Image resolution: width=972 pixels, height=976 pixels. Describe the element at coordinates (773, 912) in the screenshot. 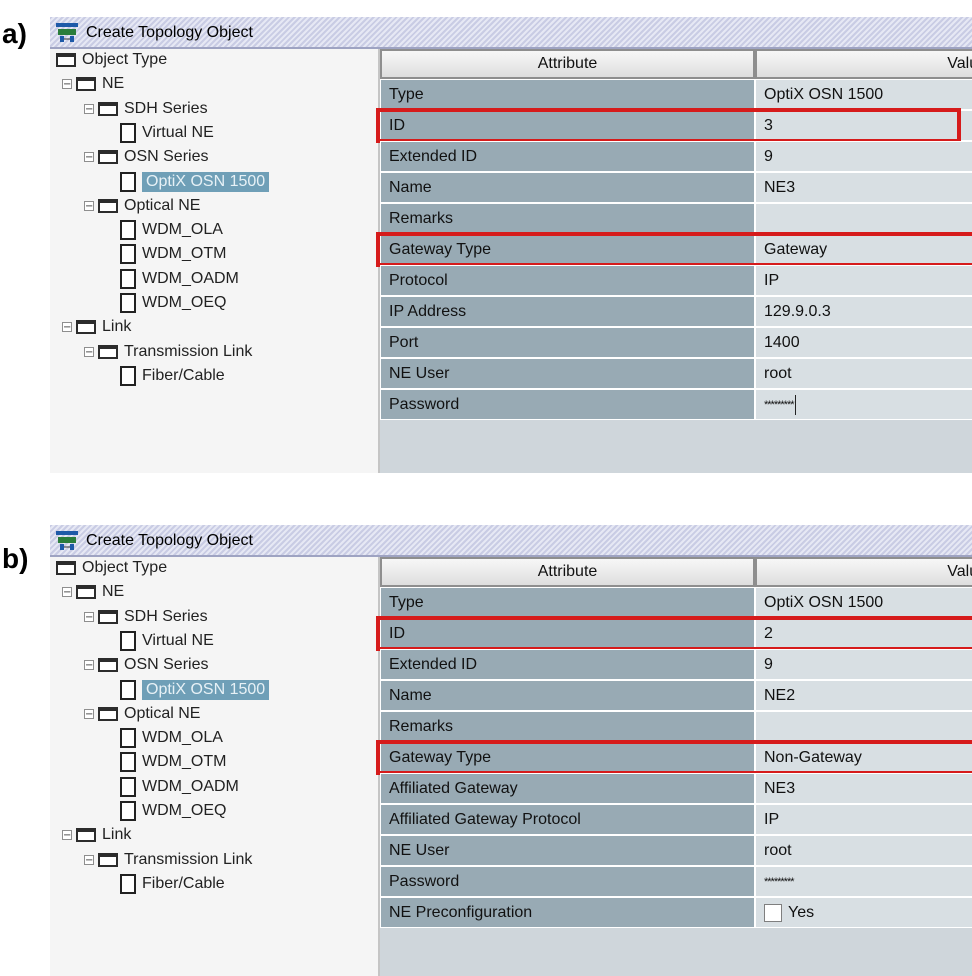

I see `preconfiguration-checkbox` at that location.